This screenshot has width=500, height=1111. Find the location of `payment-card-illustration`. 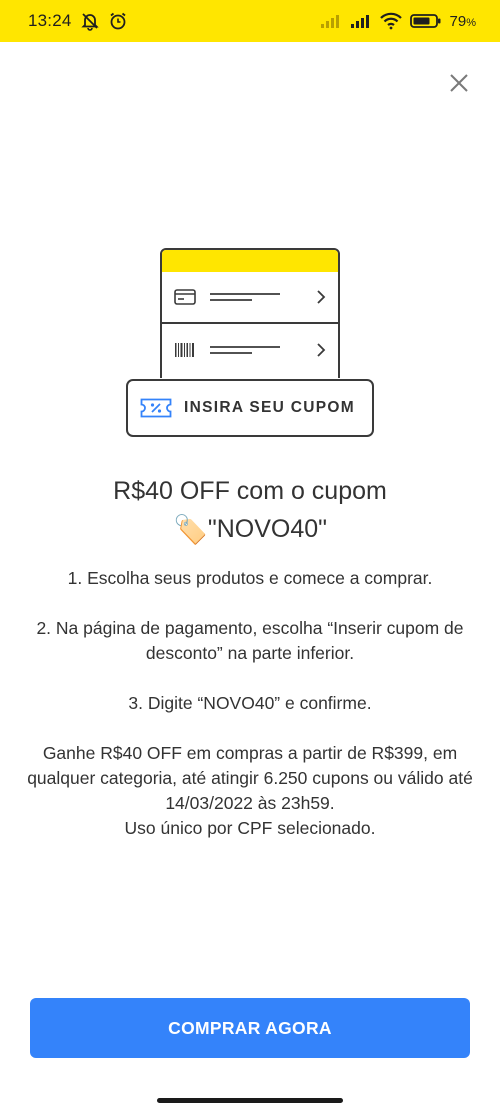

payment-card-illustration is located at coordinates (250, 318).